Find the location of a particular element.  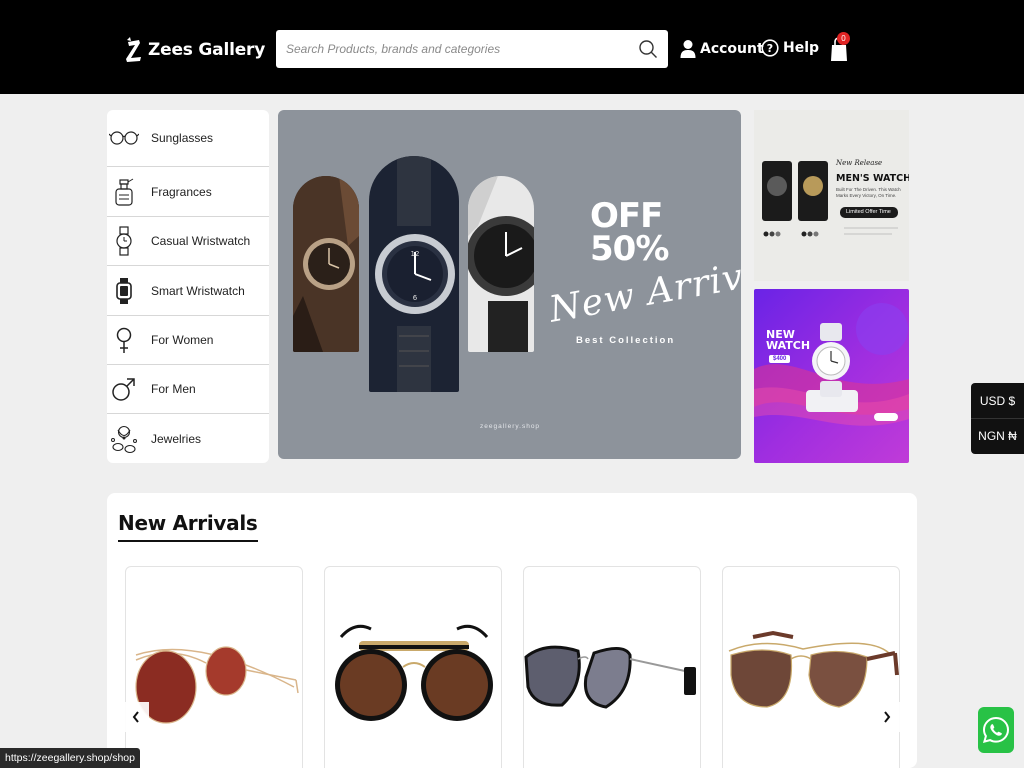

category-item-smart-wristwatch: Smart Wristwatch is located at coordinates (188, 291).